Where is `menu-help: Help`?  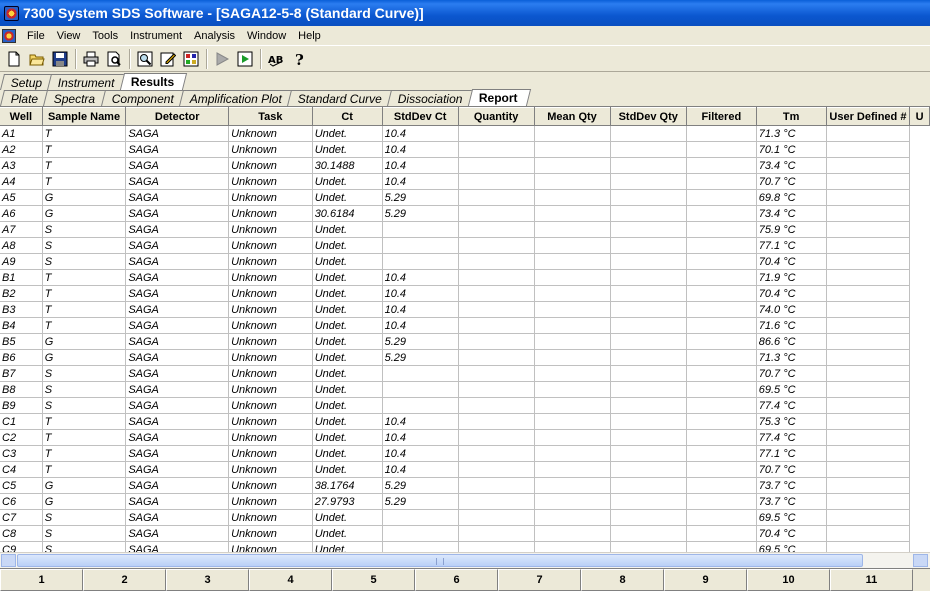
menu-help: Help is located at coordinates (309, 36).